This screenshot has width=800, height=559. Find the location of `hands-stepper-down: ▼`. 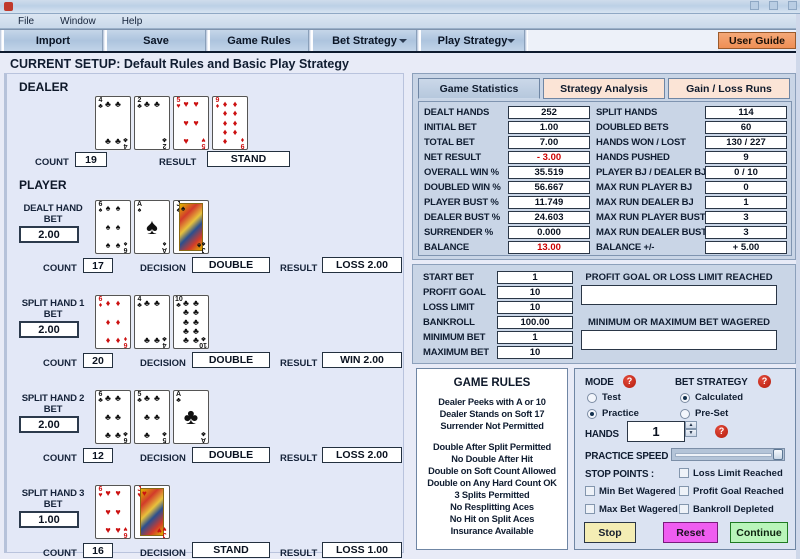

hands-stepper-down: ▼ is located at coordinates (691, 433).